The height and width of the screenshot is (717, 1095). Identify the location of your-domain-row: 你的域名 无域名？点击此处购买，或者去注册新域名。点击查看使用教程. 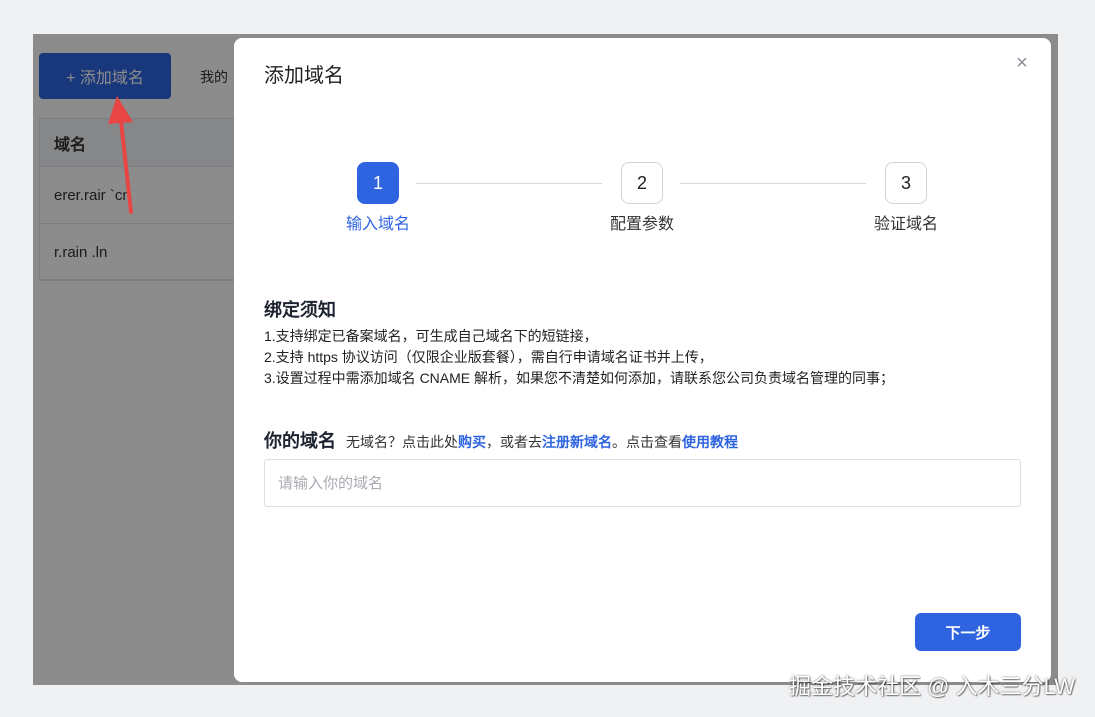
(501, 440).